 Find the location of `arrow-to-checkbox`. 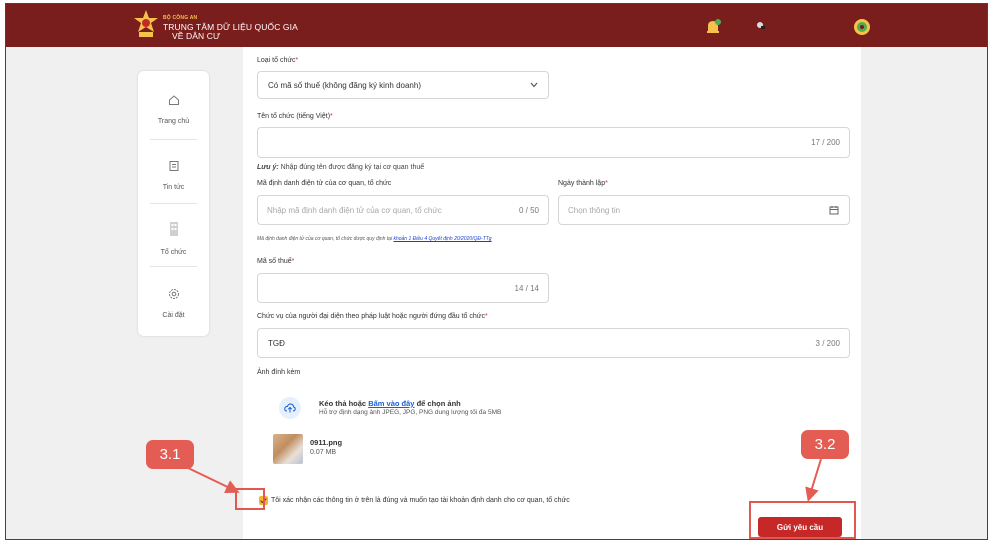

arrow-to-checkbox is located at coordinates (212, 479).